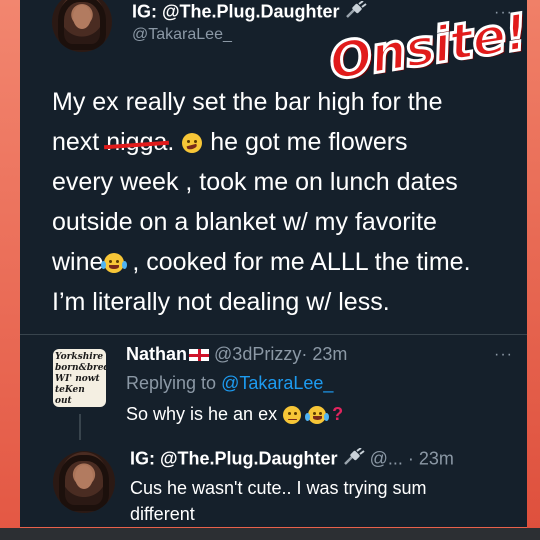  Describe the element at coordinates (247, 102) in the screenshot. I see `tweet-line-1: My ex really set the bar high for the` at that location.